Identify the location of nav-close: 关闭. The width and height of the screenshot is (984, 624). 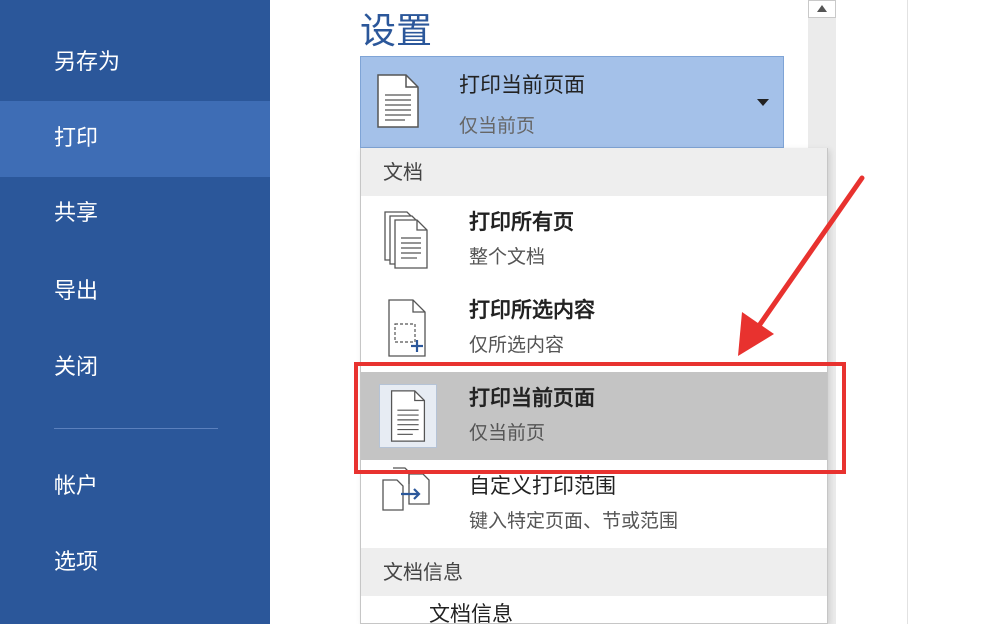
(135, 368).